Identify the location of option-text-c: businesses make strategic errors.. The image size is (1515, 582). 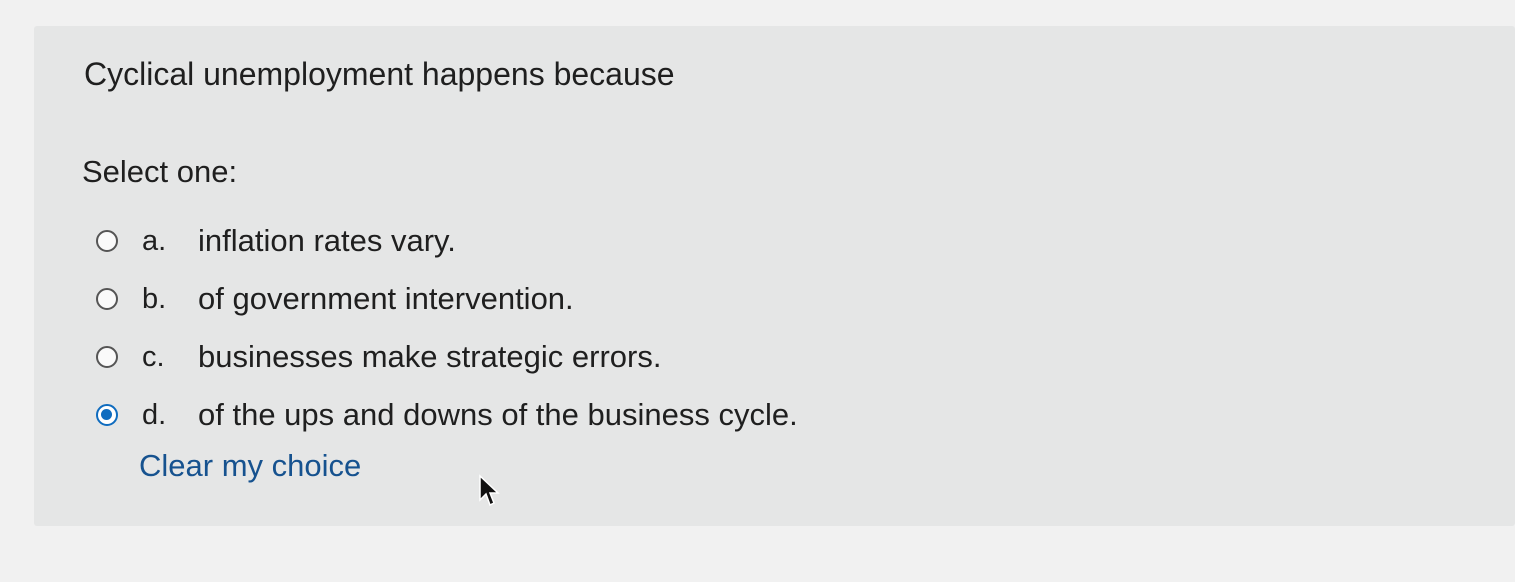
(429, 357).